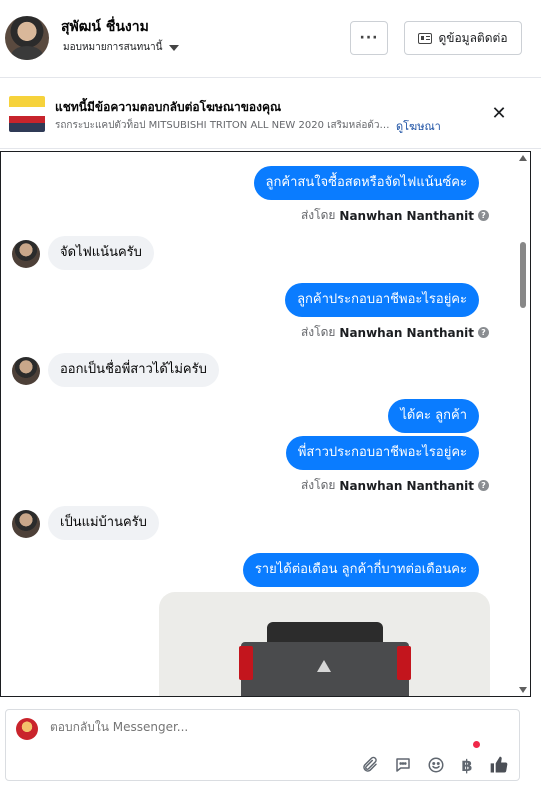 The height and width of the screenshot is (785, 541). What do you see at coordinates (523, 424) in the screenshot?
I see `thread-scrollbar` at bounding box center [523, 424].